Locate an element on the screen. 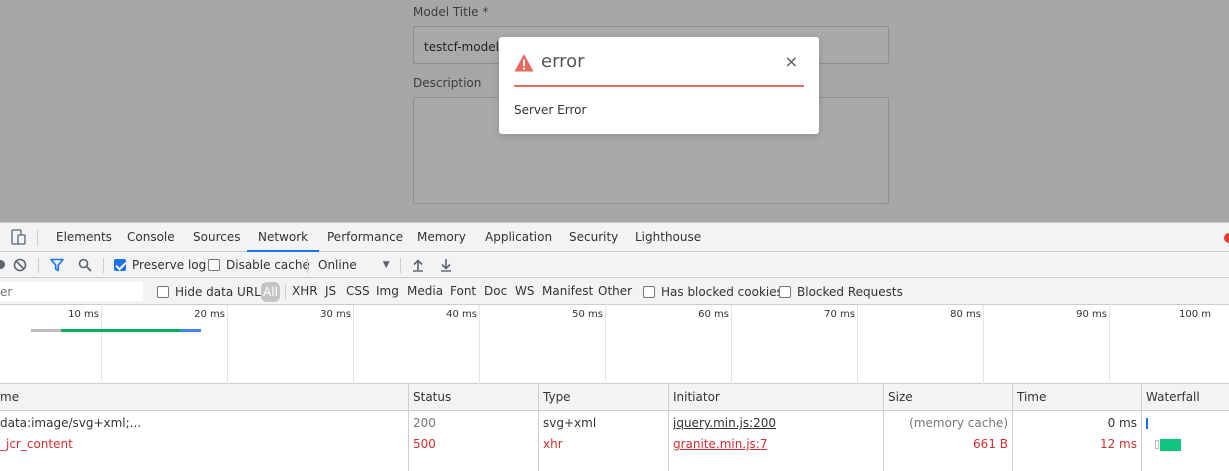 The height and width of the screenshot is (471, 1229). column-header-initiator: Initiator is located at coordinates (696, 397).